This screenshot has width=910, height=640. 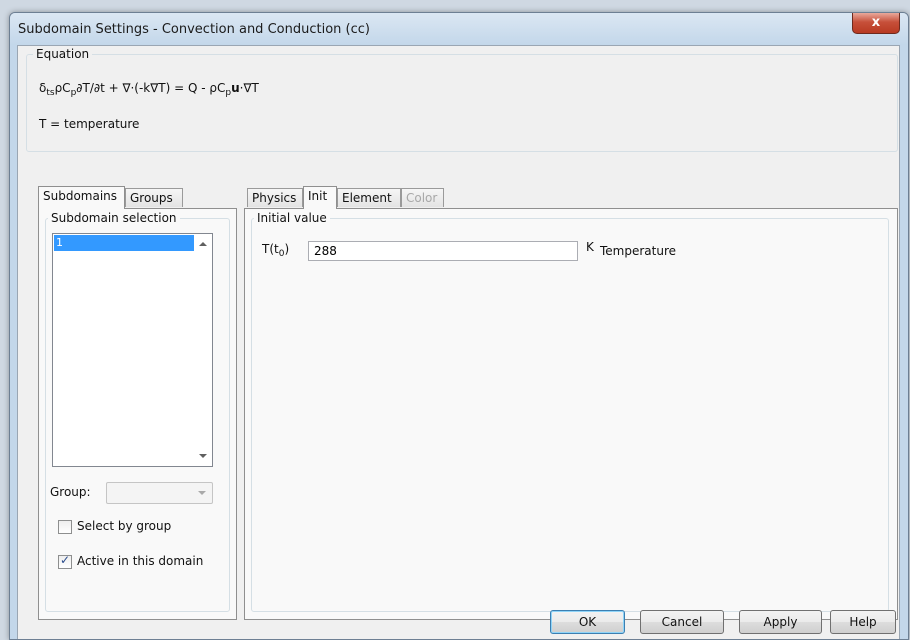 What do you see at coordinates (140, 561) in the screenshot?
I see `active-in-domain-label: Active in this domain` at bounding box center [140, 561].